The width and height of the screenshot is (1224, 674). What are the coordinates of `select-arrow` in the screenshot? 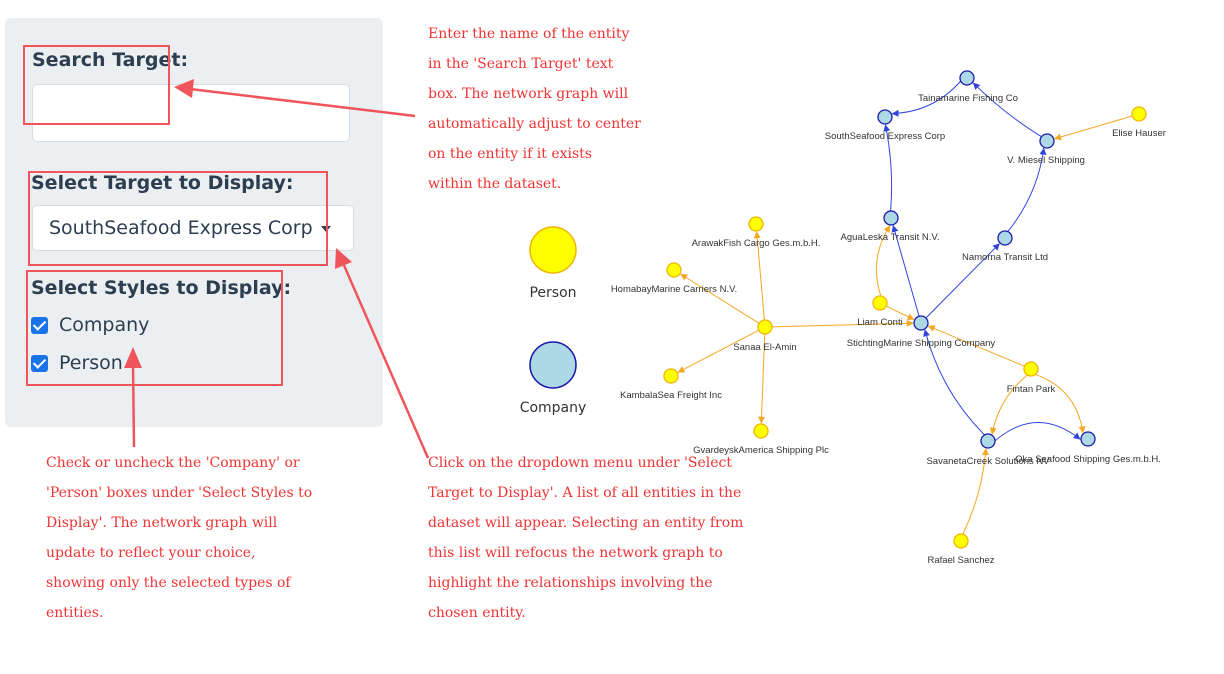 It's located at (385, 360).